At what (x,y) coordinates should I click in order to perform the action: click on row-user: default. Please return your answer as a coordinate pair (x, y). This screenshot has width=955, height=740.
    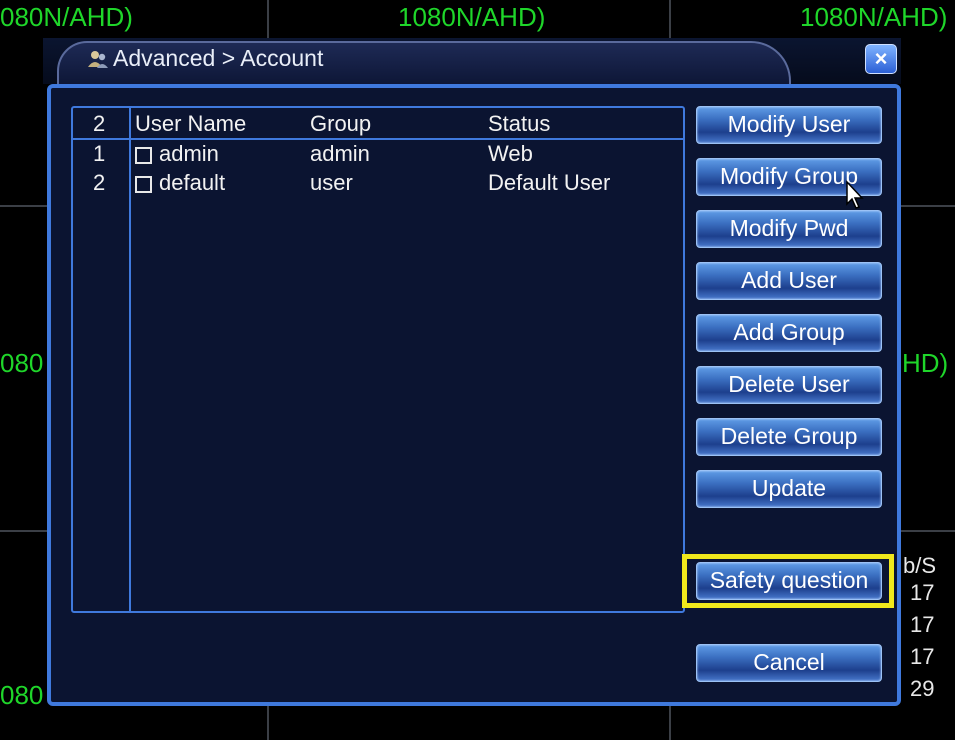
    Looking at the image, I should click on (192, 182).